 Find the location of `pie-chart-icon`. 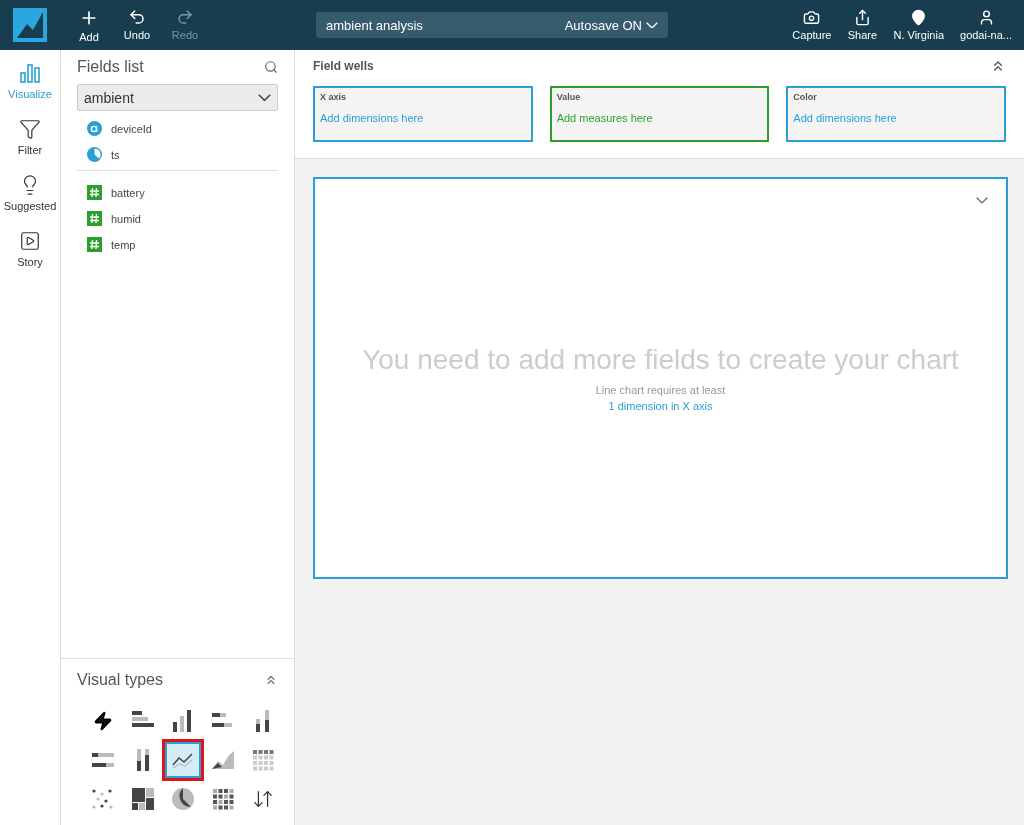

pie-chart-icon is located at coordinates (183, 799).